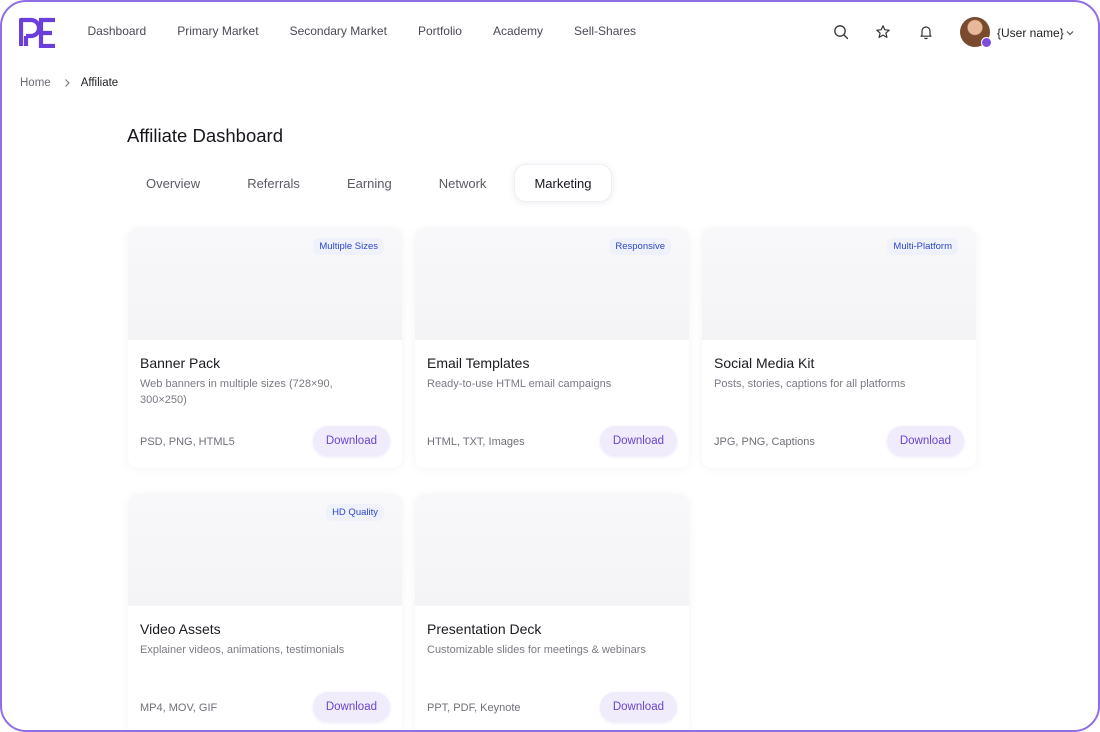 The image size is (1100, 732). What do you see at coordinates (926, 32) in the screenshot?
I see `bell-icon` at bounding box center [926, 32].